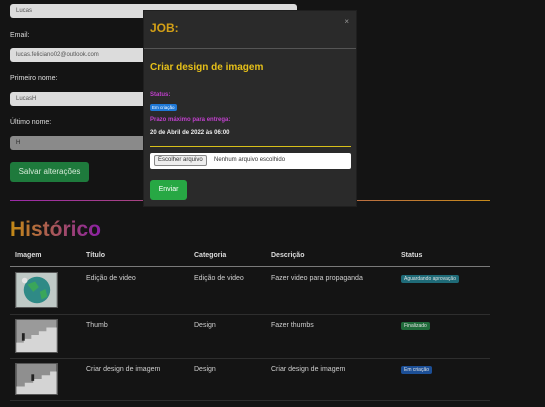 This screenshot has width=545, height=407. What do you see at coordinates (207, 67) in the screenshot?
I see `job-name: Criar design de imagem` at bounding box center [207, 67].